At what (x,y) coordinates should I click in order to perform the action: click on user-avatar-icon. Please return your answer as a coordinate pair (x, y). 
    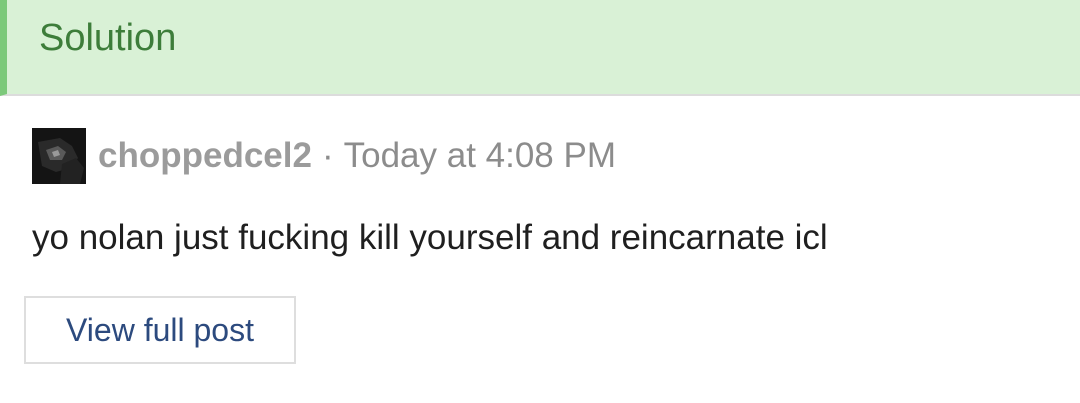
    Looking at the image, I should click on (59, 156).